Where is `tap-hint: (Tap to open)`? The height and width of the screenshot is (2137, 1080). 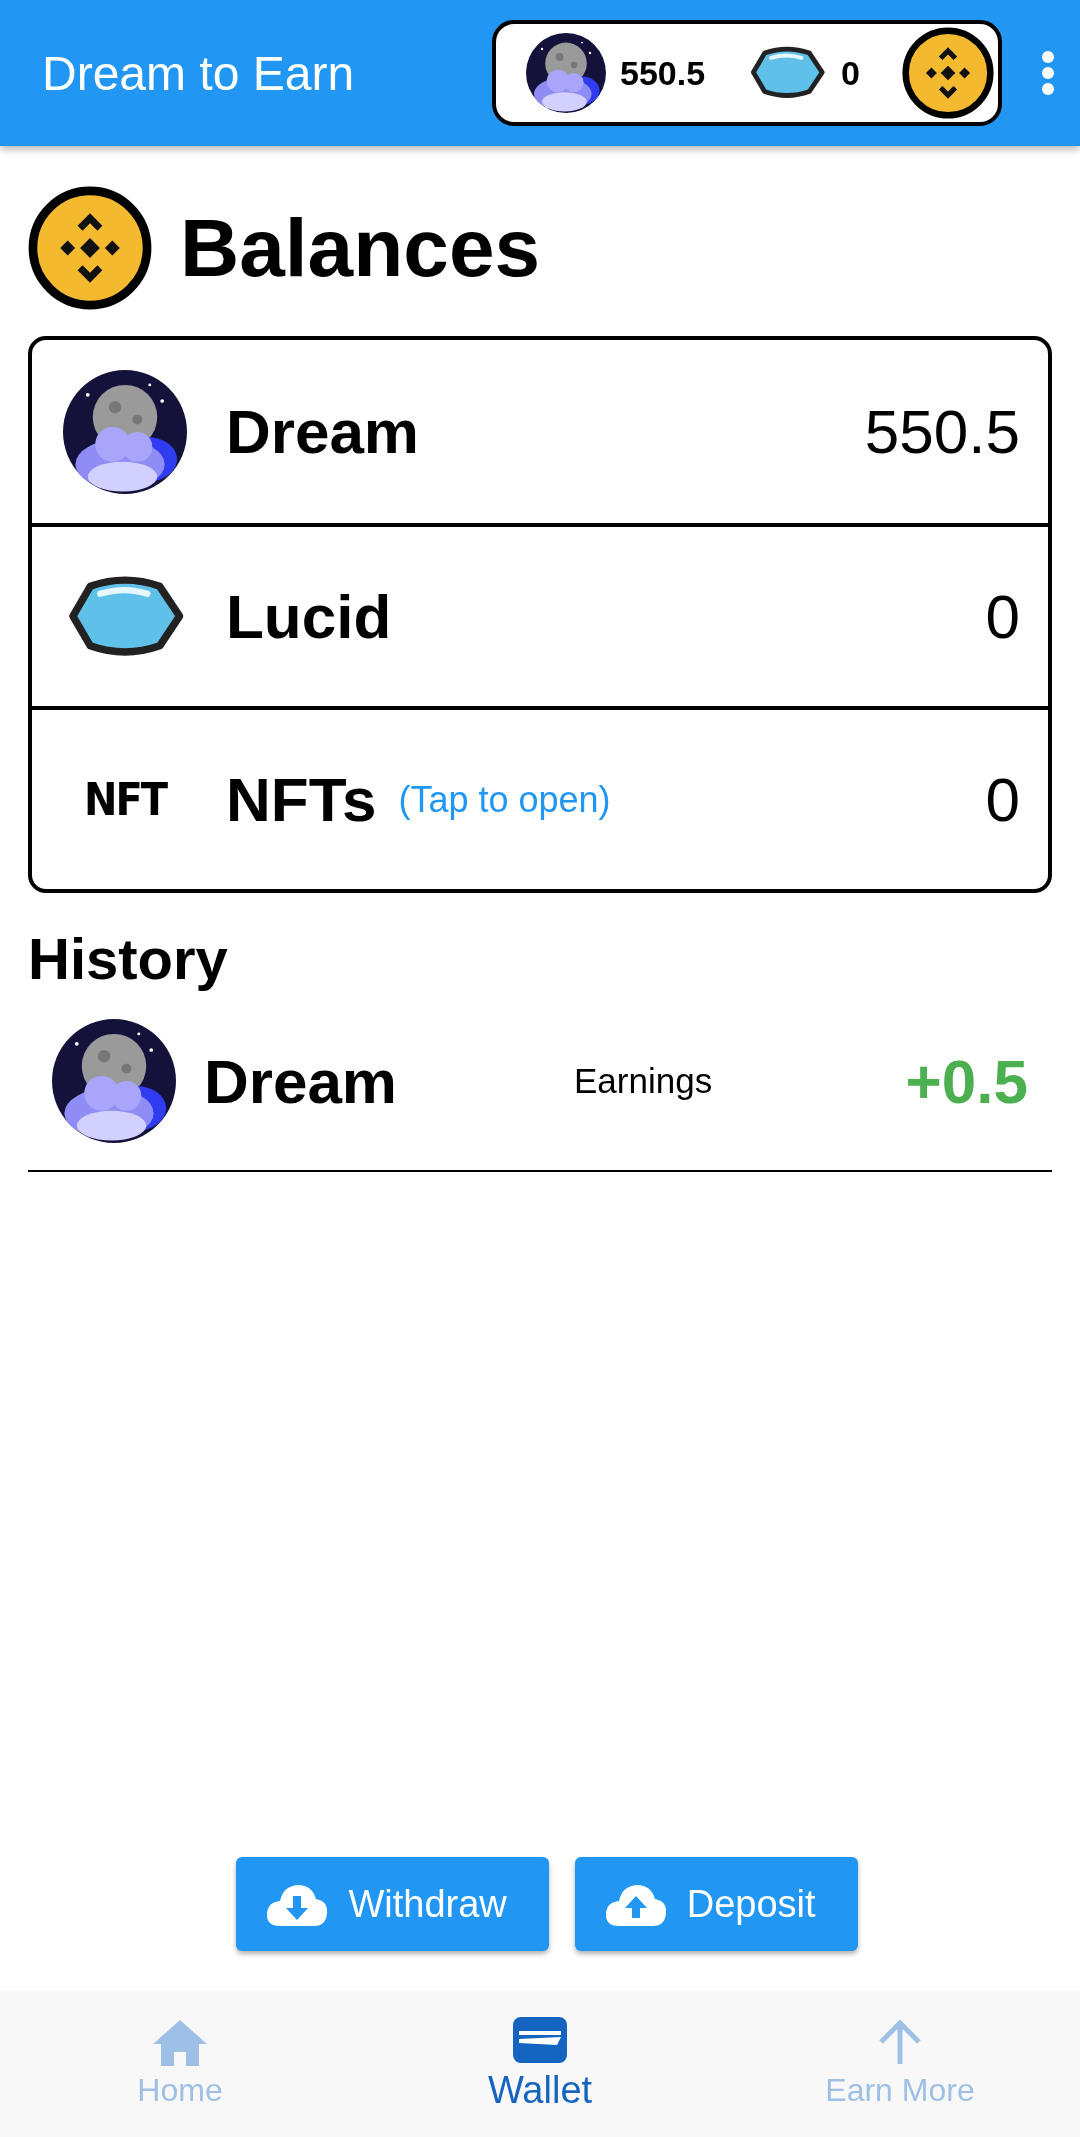
tap-hint: (Tap to open) is located at coordinates (504, 799).